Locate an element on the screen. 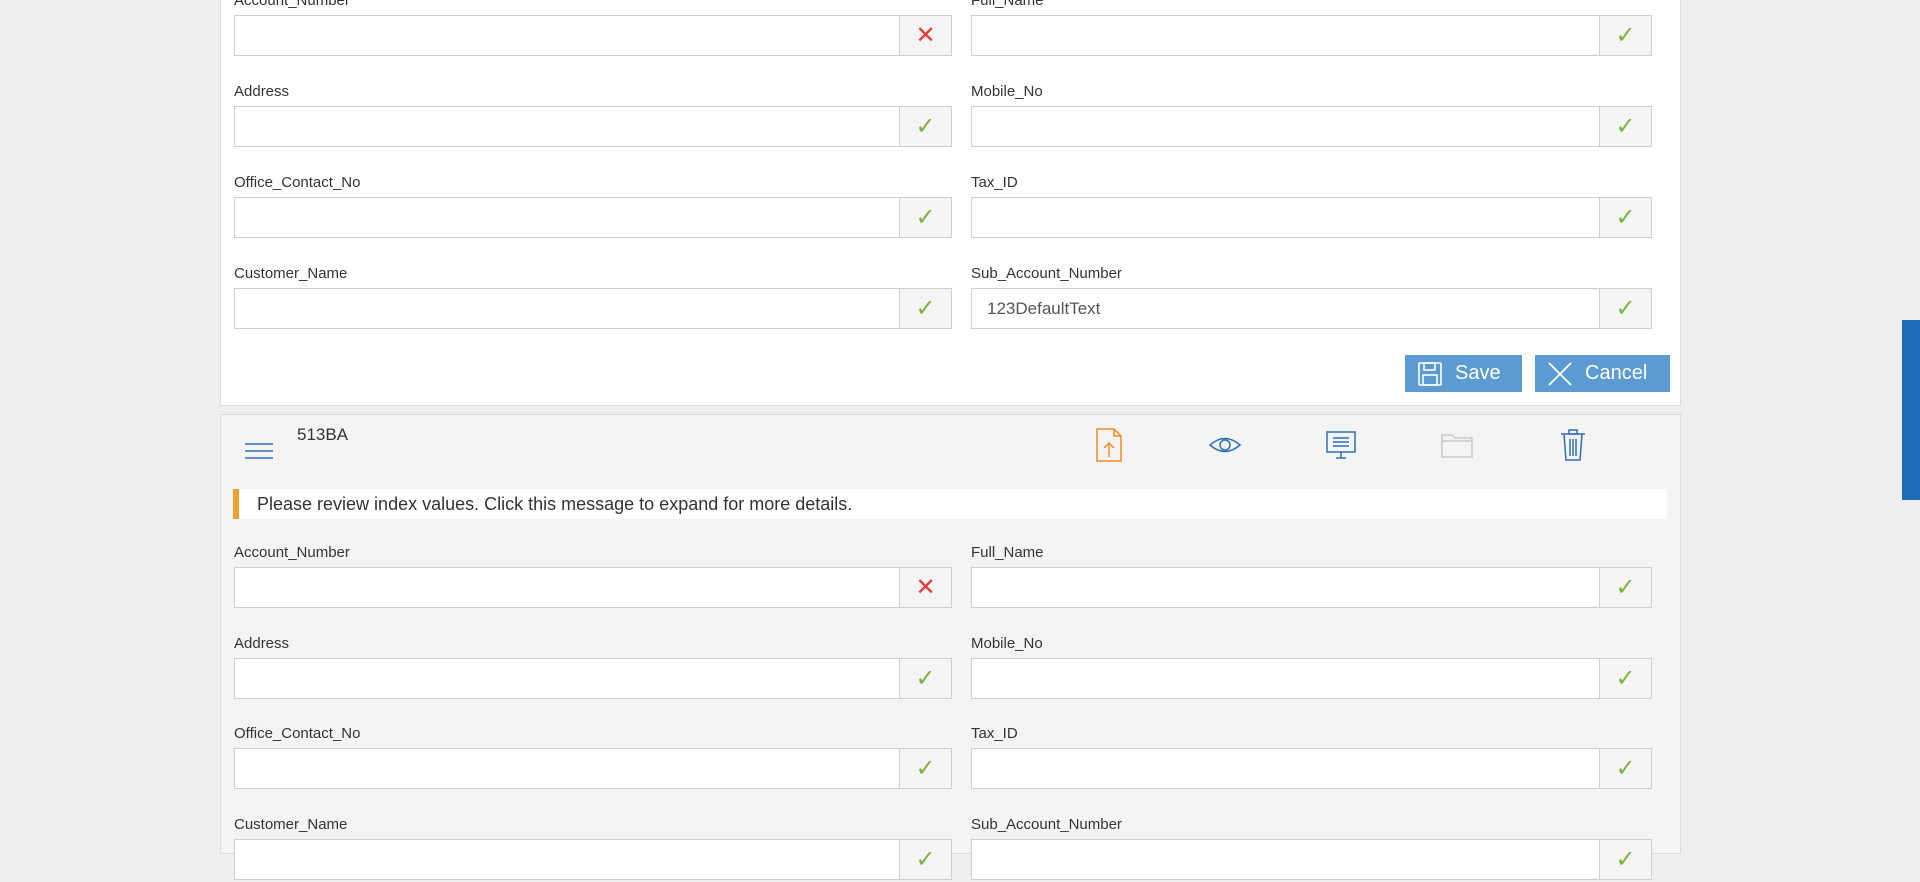 The height and width of the screenshot is (882, 1920). eye-icon is located at coordinates (1225, 445).